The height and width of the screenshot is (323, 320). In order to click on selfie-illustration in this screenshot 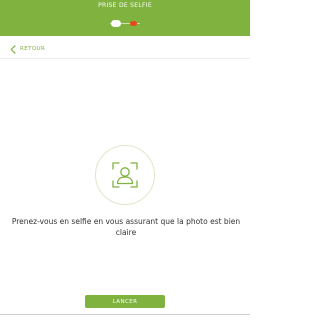, I will do `click(125, 175)`.